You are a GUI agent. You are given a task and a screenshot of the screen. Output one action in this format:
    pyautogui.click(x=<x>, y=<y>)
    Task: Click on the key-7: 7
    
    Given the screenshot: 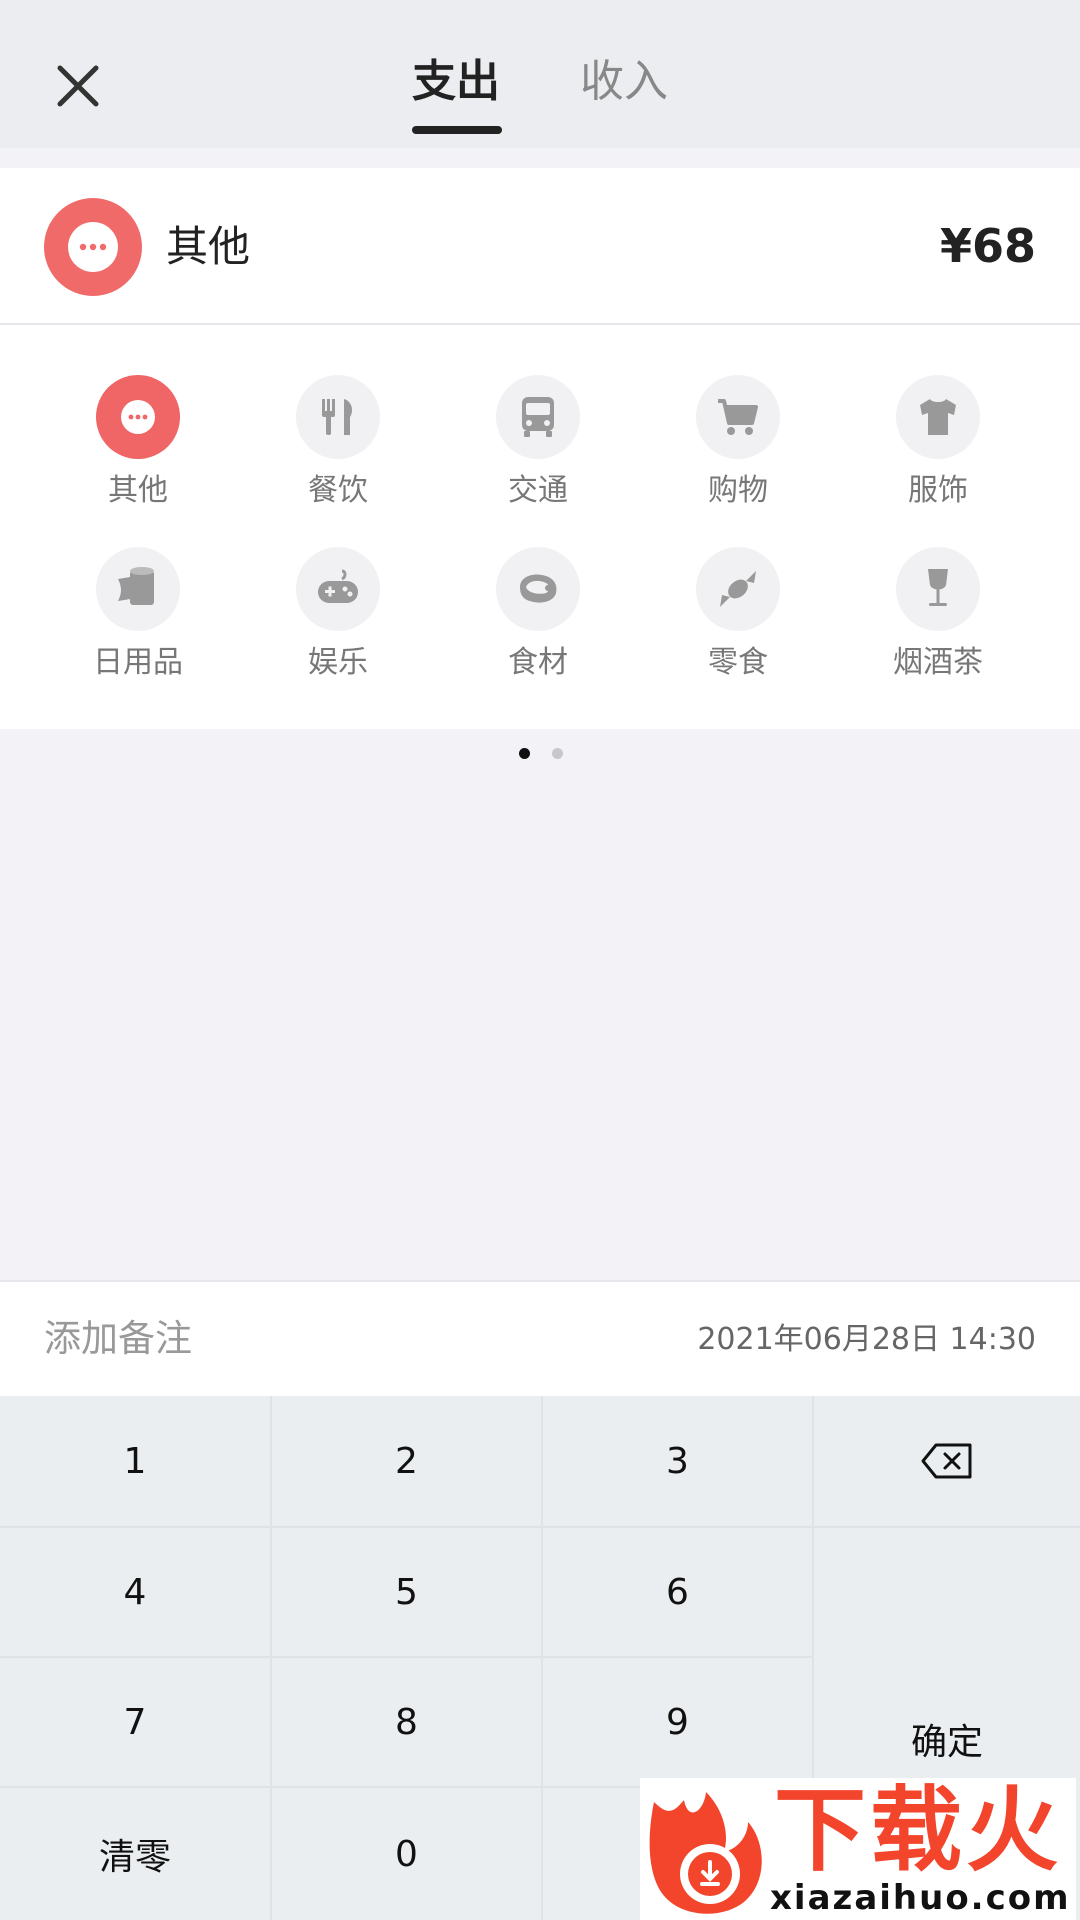 What is the action you would take?
    pyautogui.click(x=135, y=1722)
    